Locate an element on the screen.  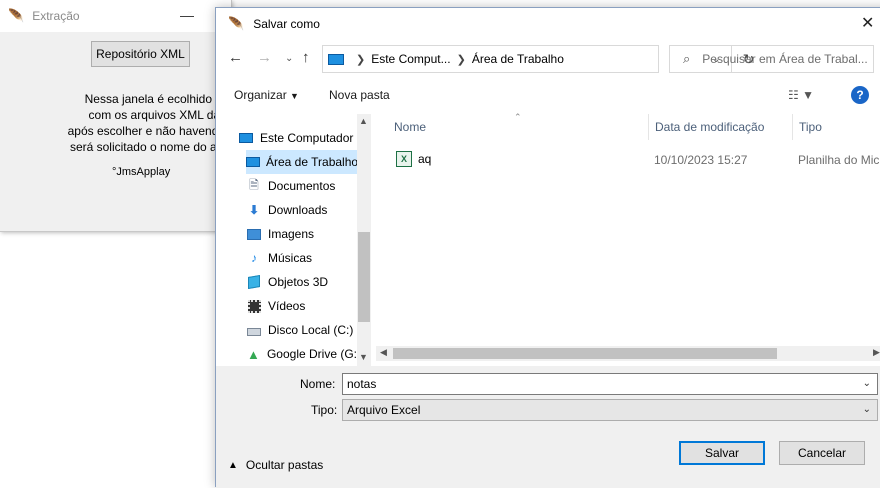
scroll-right-icon: ▶ is located at coordinates (876, 352).